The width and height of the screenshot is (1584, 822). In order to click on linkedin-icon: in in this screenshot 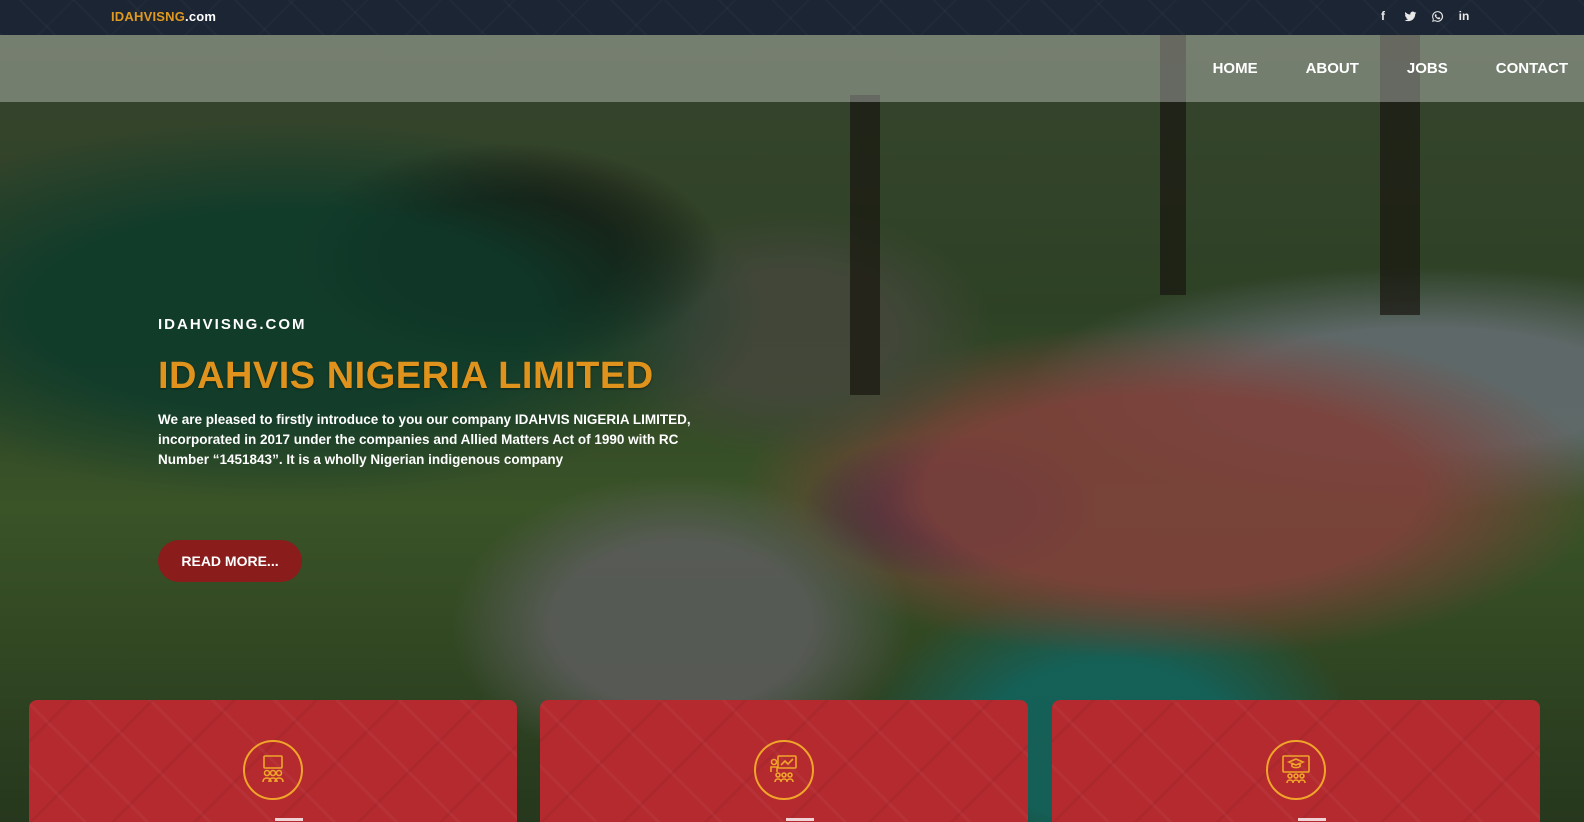, I will do `click(1464, 16)`.